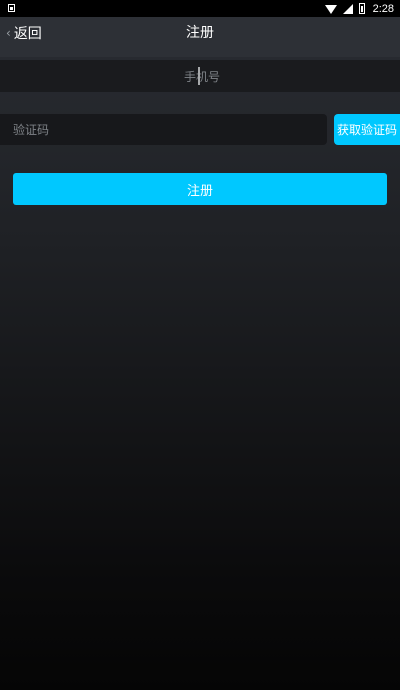 The height and width of the screenshot is (690, 400). I want to click on verification-code-field, so click(163, 129).